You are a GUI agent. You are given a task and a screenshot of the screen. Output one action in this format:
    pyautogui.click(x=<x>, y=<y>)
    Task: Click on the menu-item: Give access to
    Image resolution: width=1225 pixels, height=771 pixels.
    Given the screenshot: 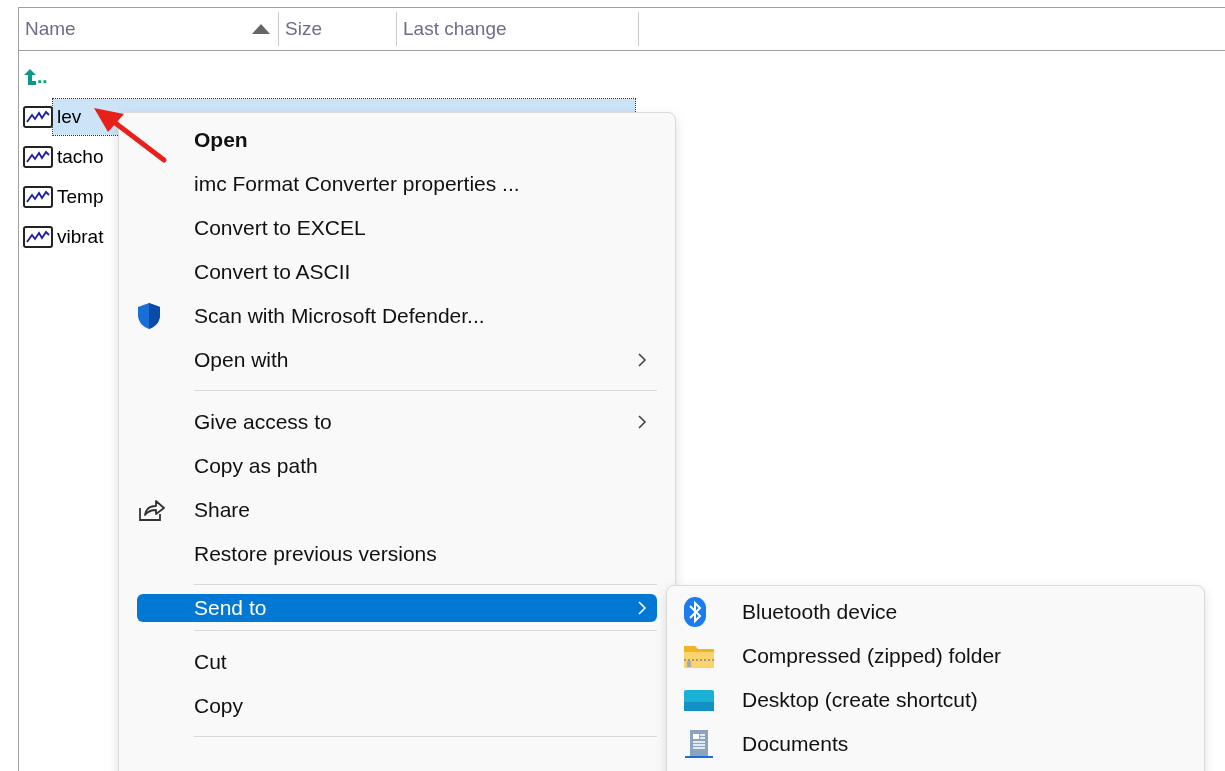 What is the action you would take?
    pyautogui.click(x=397, y=422)
    